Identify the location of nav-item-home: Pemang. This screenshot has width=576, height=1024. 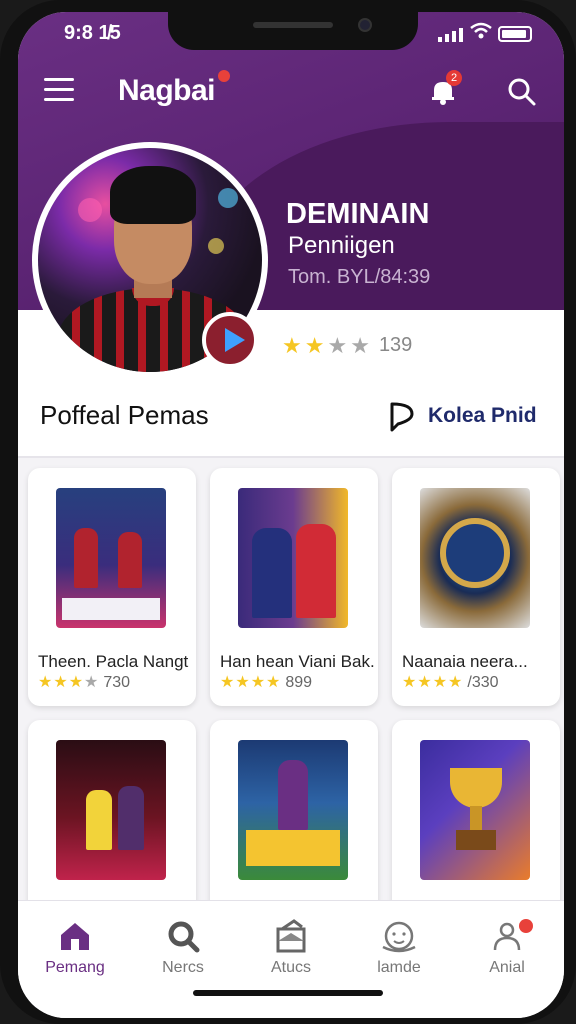
(75, 959).